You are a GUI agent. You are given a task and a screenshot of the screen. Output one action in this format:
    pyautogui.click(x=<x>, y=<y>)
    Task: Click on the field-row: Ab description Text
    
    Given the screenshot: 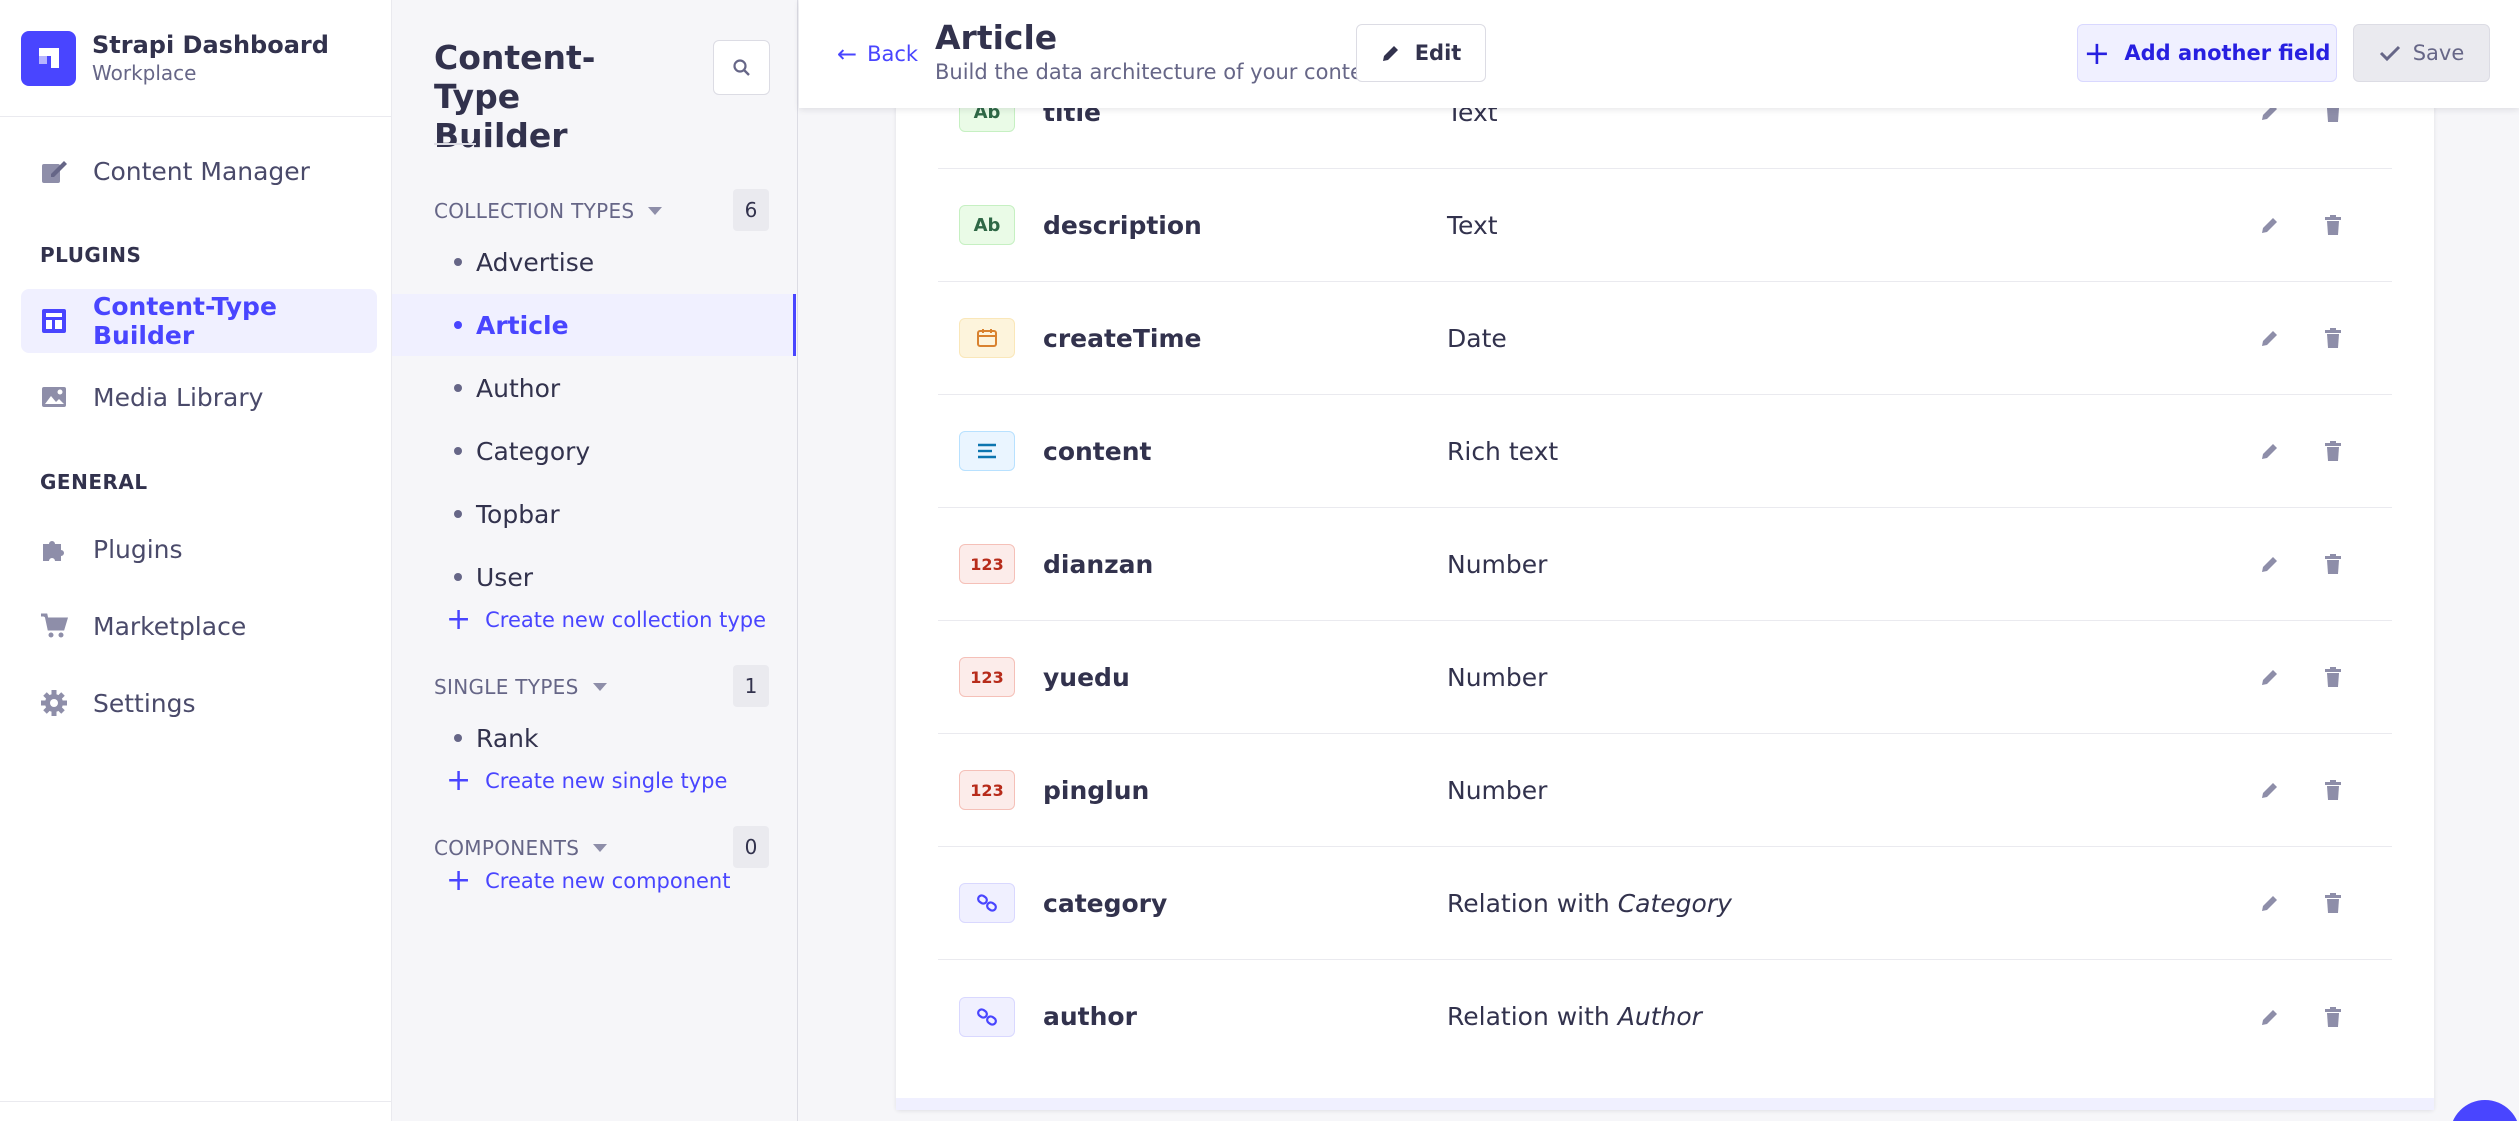 What is the action you would take?
    pyautogui.click(x=1665, y=225)
    